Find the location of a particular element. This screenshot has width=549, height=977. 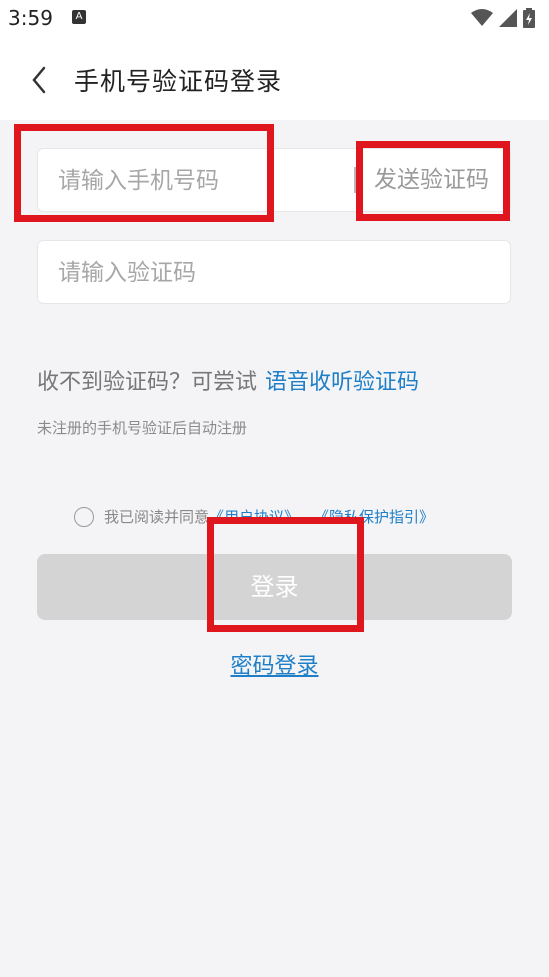

login-button: 登录 is located at coordinates (274, 587).